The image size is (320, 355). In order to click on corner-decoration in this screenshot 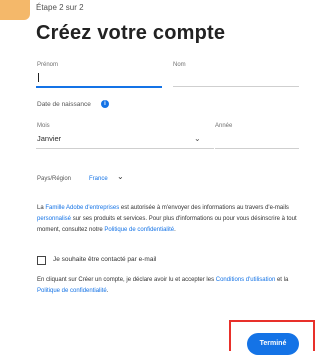, I will do `click(15, 10)`.